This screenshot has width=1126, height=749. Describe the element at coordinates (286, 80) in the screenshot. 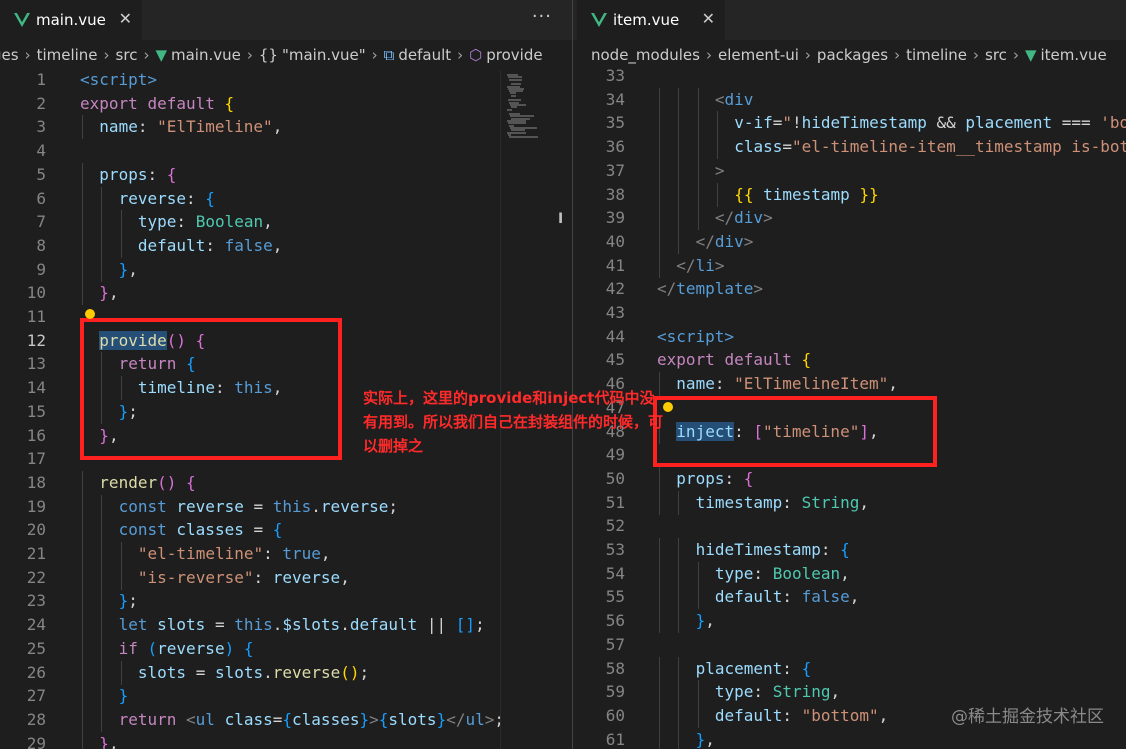

I see `code-line: 1 <script>` at that location.